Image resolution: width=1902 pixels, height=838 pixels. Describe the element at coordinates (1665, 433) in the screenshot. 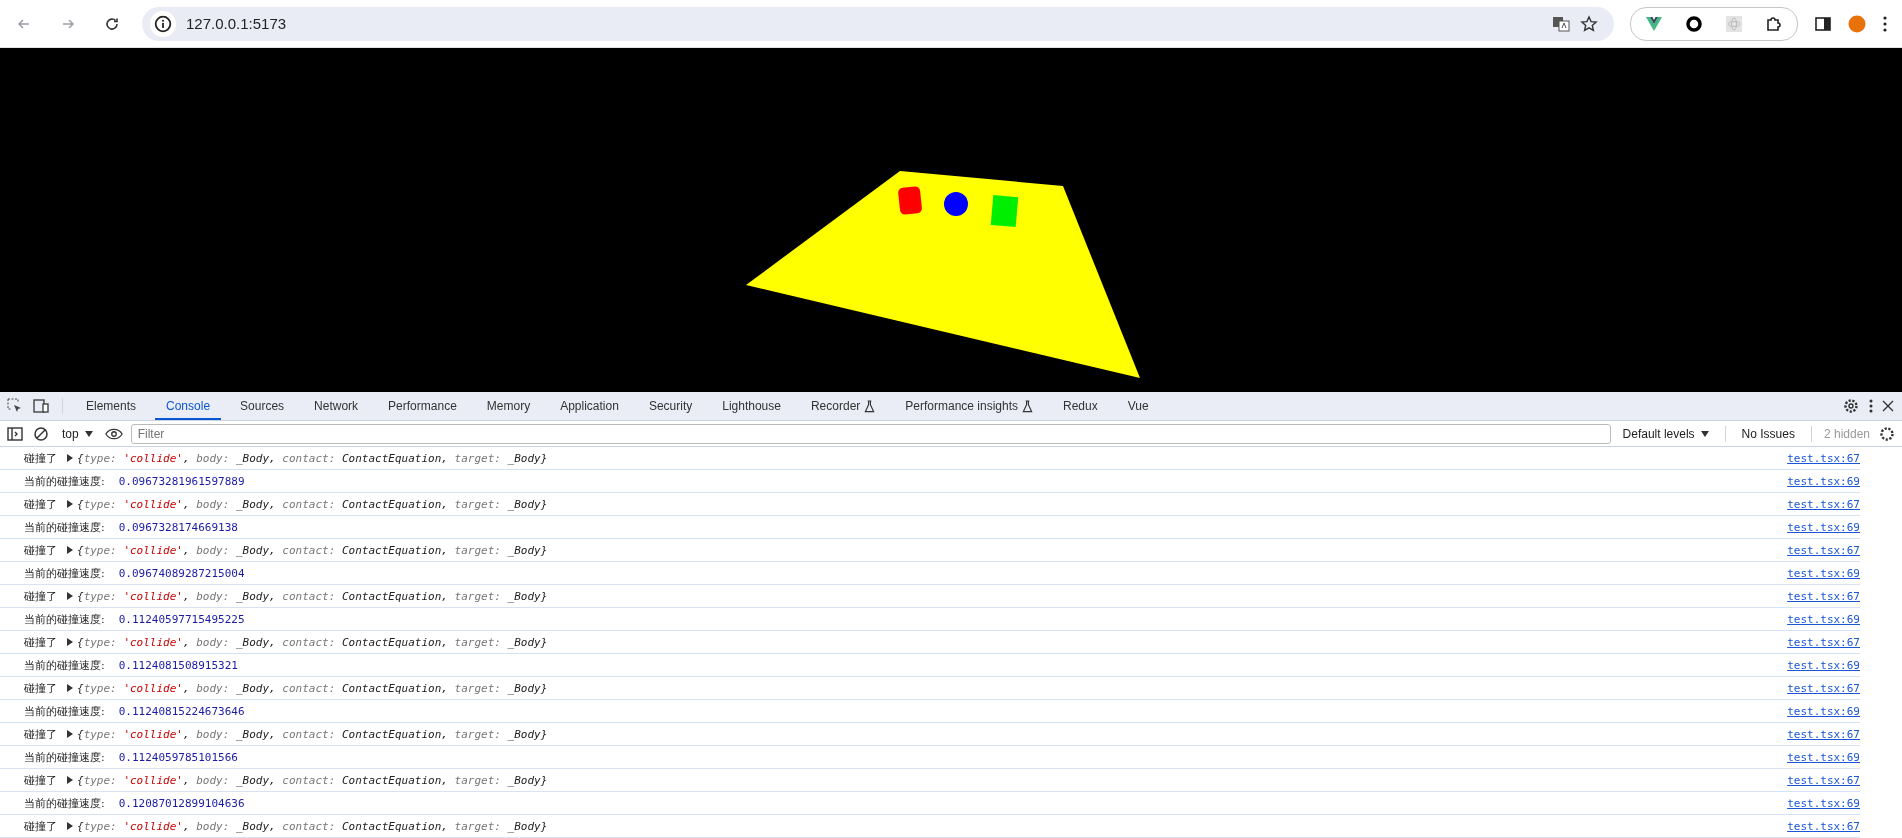

I see `levels-dropdown: Default levels` at that location.